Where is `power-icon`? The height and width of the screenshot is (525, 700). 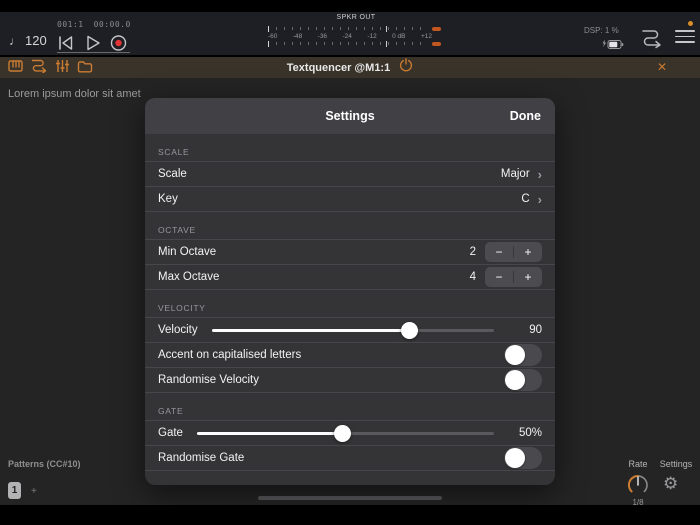 power-icon is located at coordinates (406, 67).